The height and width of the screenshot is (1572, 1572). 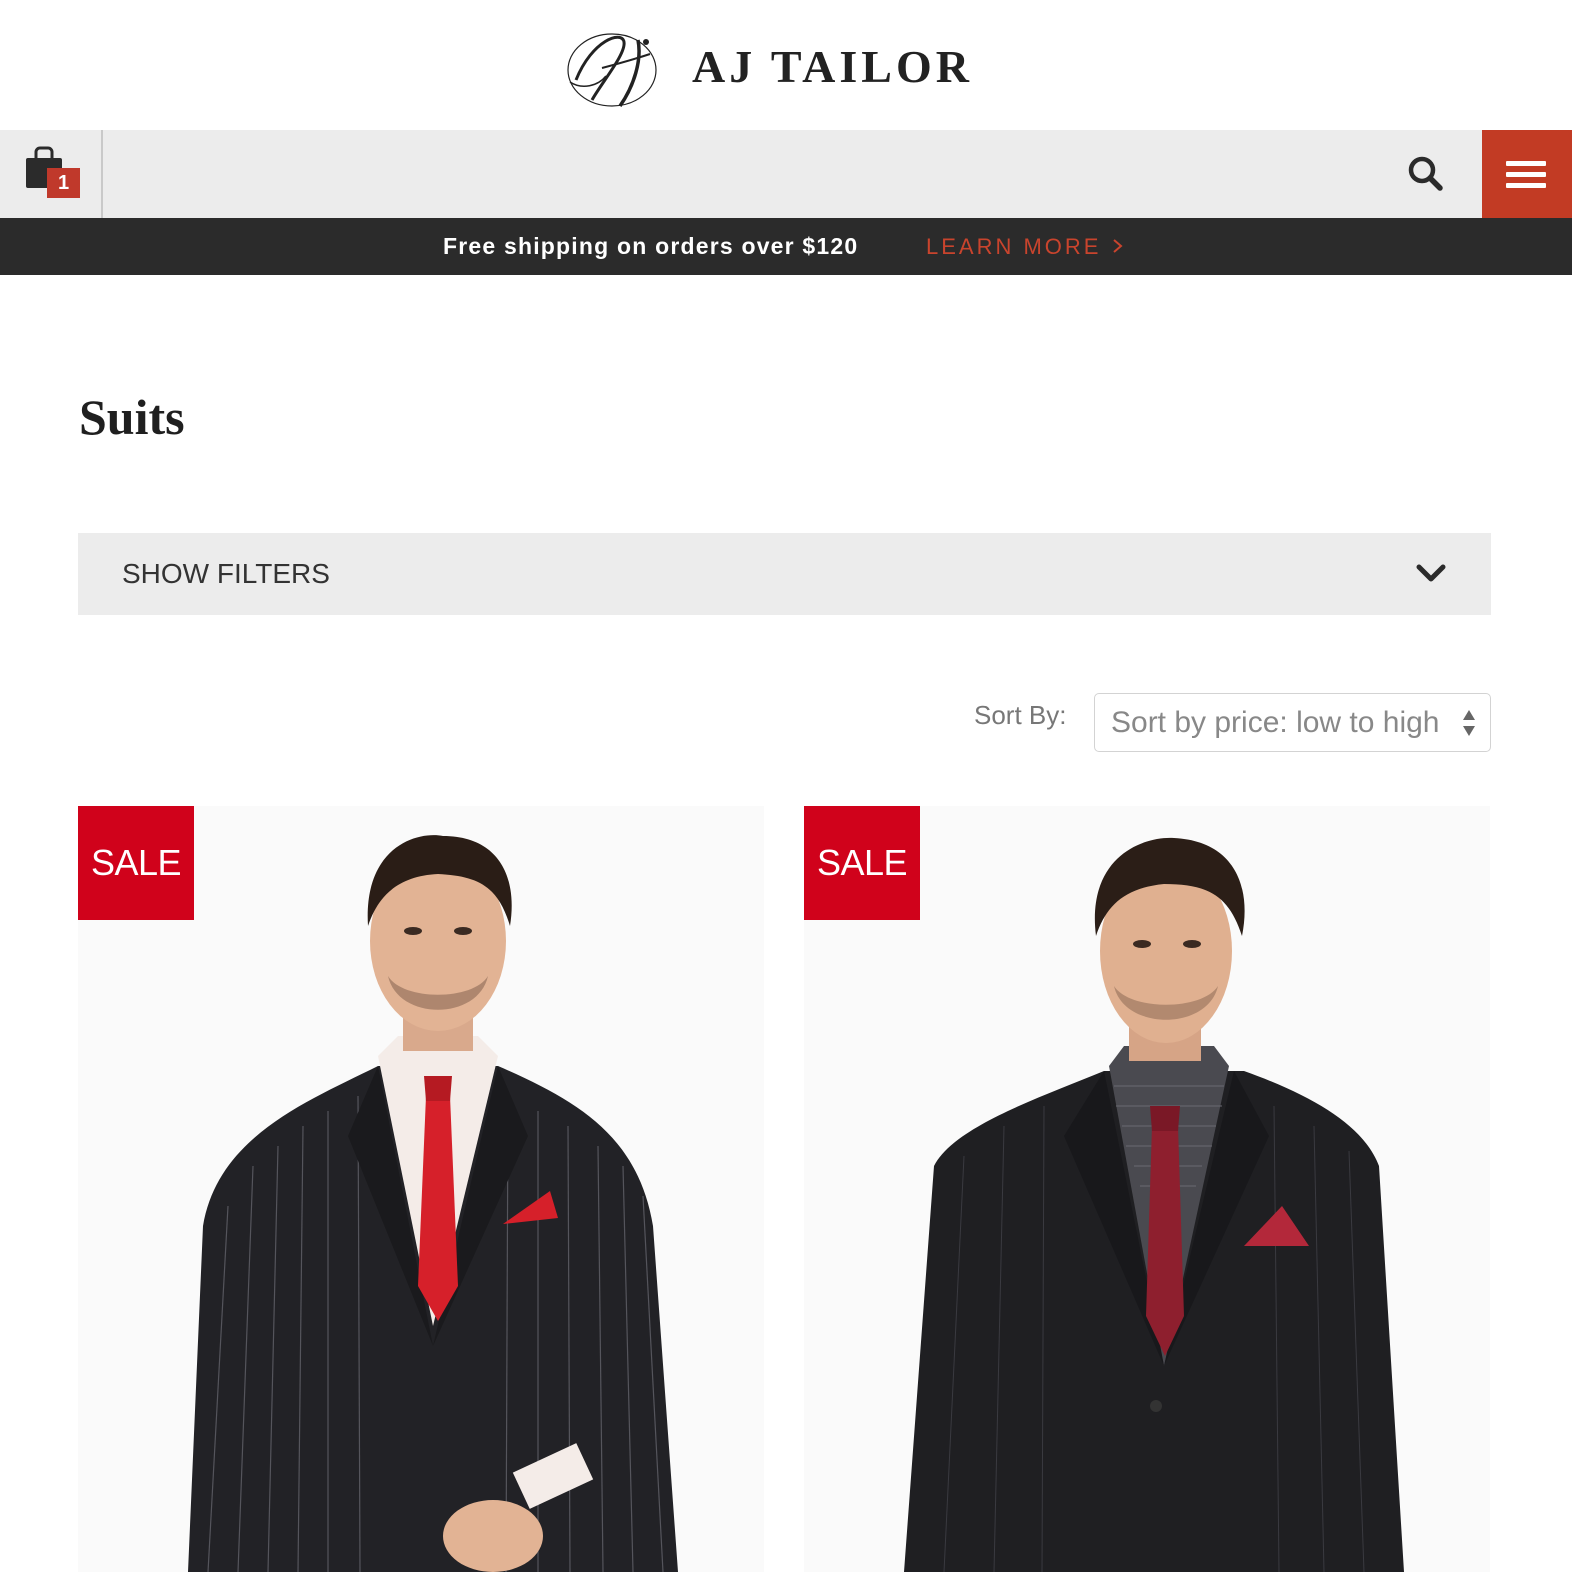 I want to click on brand-logo: AJ TAILOR, so click(x=767, y=66).